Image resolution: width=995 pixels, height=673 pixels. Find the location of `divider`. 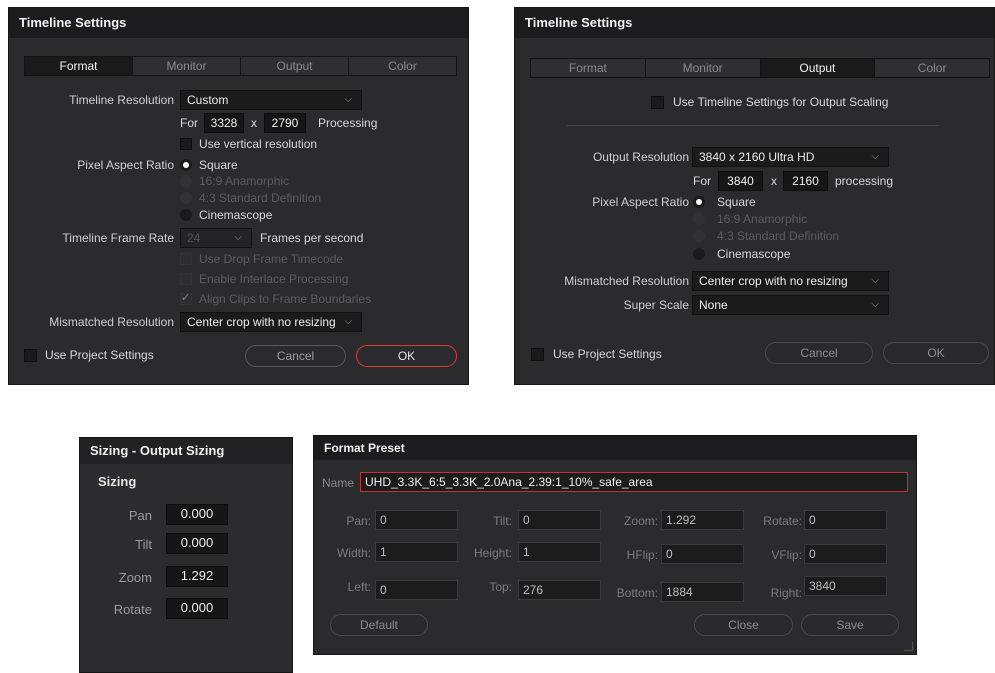

divider is located at coordinates (753, 125).